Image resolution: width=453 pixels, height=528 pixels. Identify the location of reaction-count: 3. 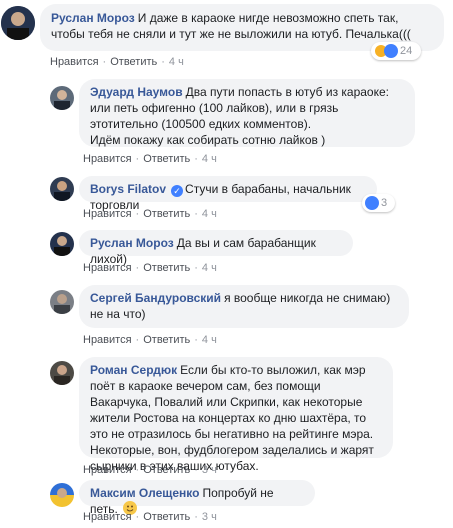
(384, 203).